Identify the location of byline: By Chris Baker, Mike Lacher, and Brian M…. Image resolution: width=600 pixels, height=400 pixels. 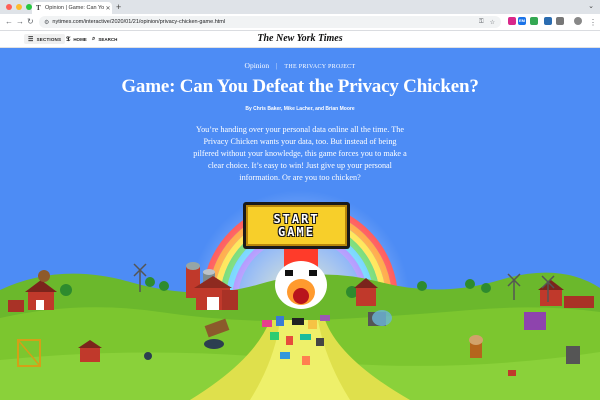
(300, 109).